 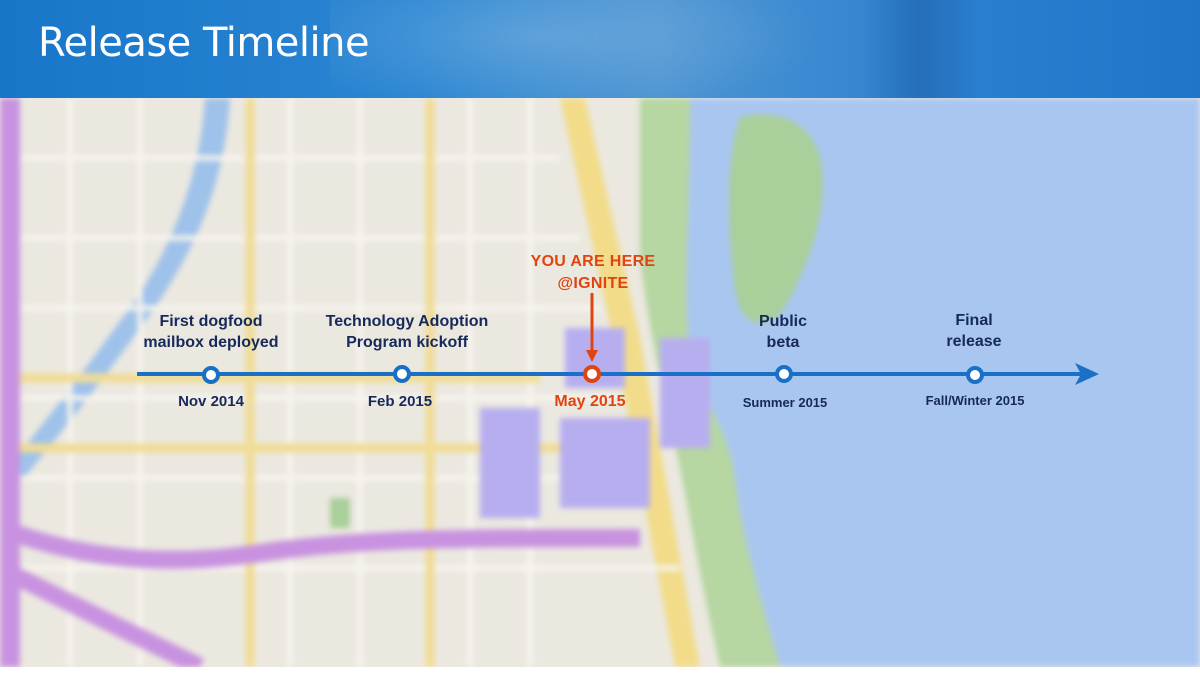 I want to click on milestone-label-final-release: Final release, so click(x=974, y=331).